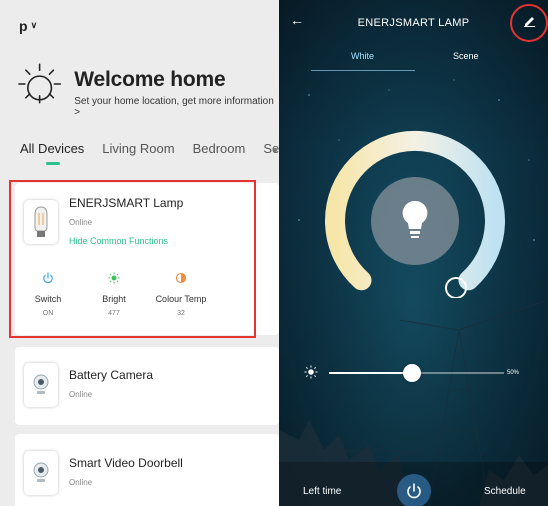 The height and width of the screenshot is (506, 548). Describe the element at coordinates (513, 373) in the screenshot. I see `brightness-percent: 50%` at that location.